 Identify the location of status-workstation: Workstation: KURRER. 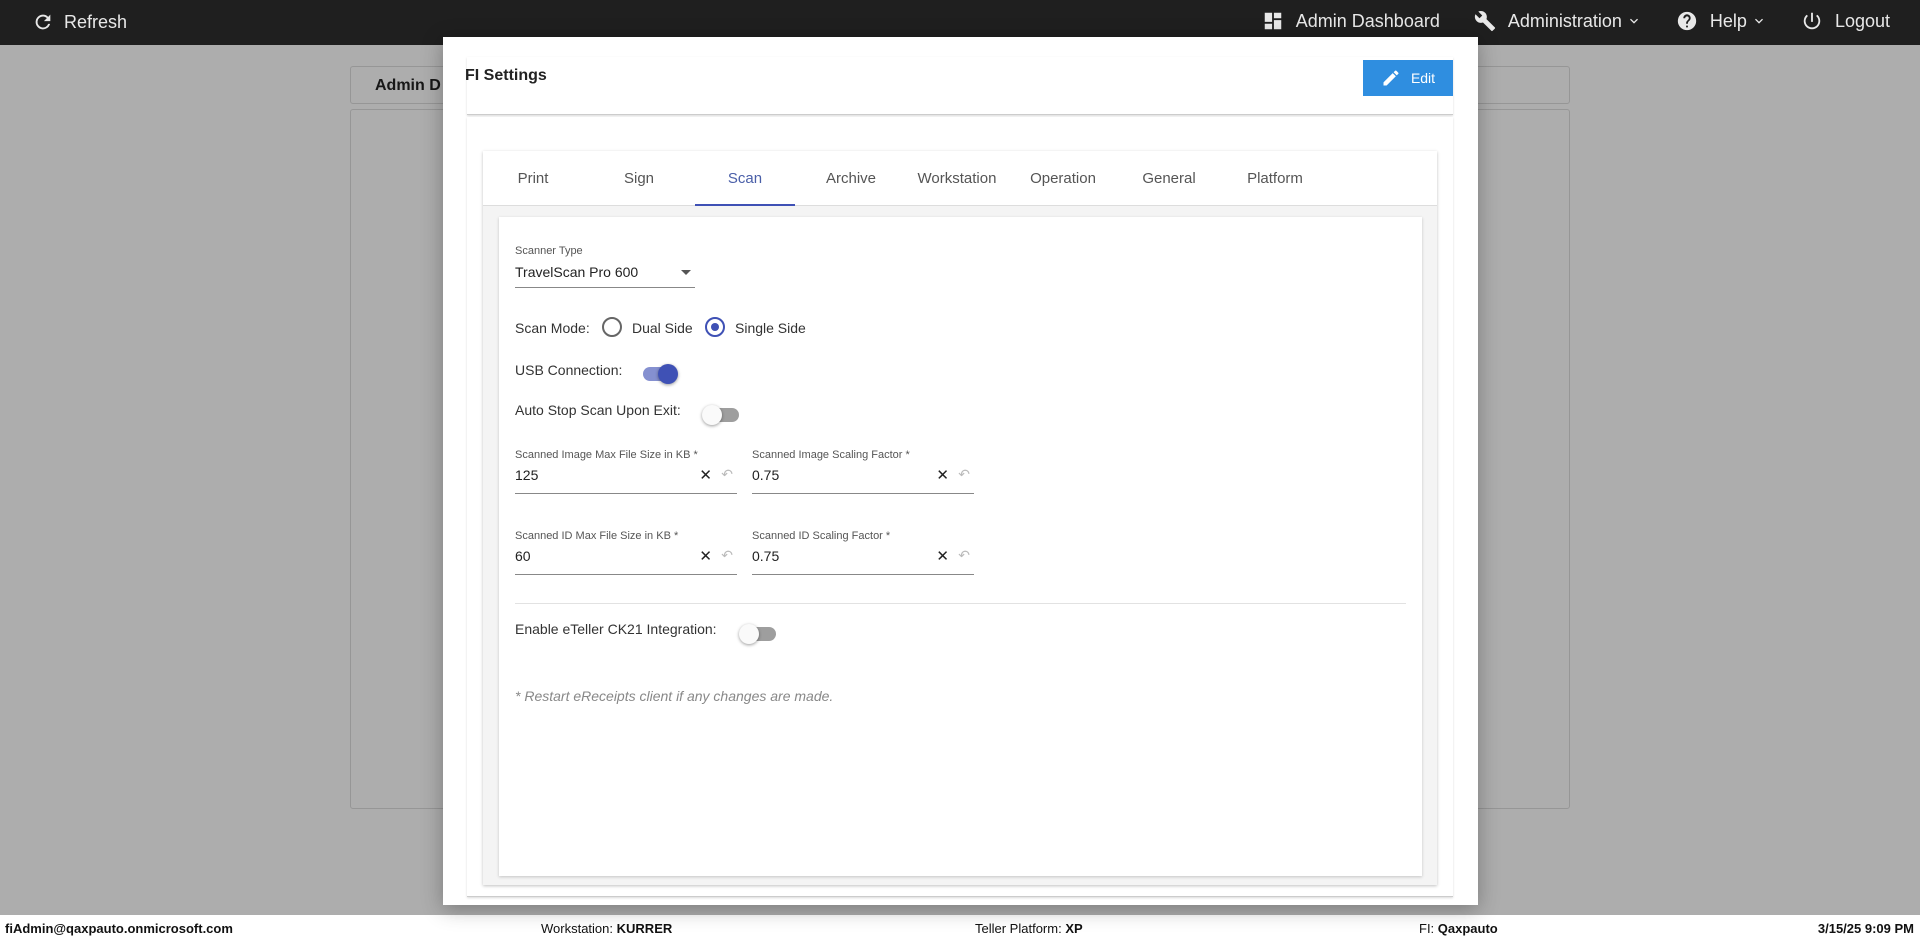
(607, 928).